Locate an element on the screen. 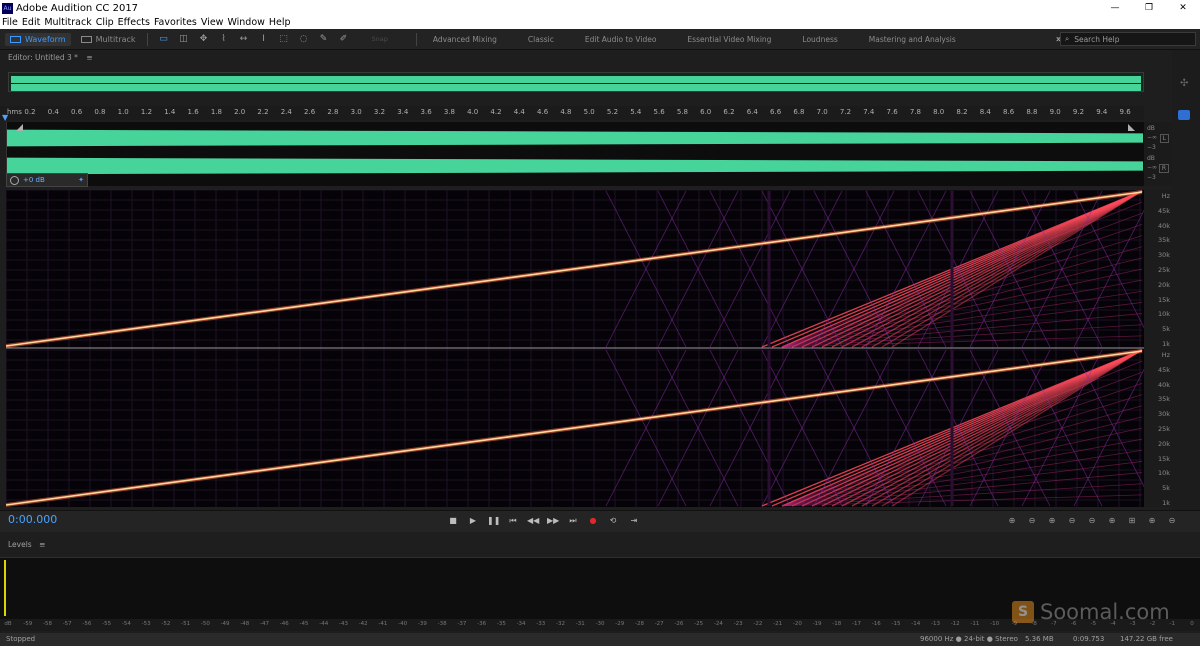 The height and width of the screenshot is (646, 1200). zoom-in-time-icon: ⊕ is located at coordinates (1052, 521).